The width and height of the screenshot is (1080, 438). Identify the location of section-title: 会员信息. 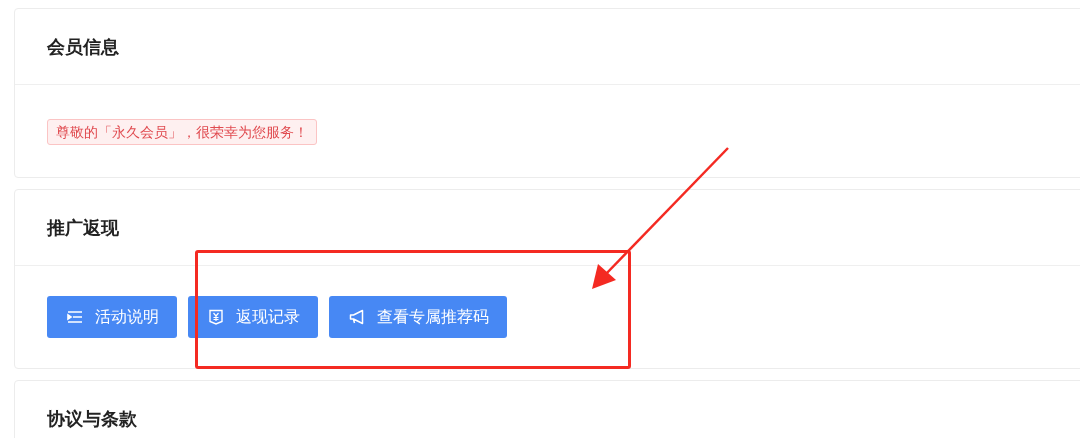
(83, 46).